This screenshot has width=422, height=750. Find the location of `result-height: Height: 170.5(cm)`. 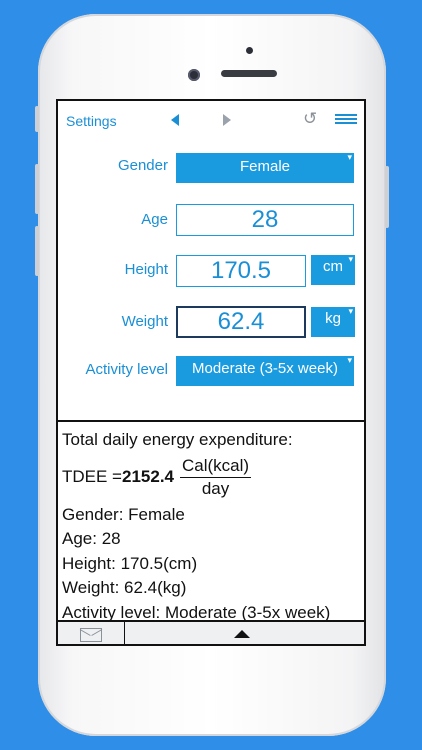

result-height: Height: 170.5(cm) is located at coordinates (130, 563).